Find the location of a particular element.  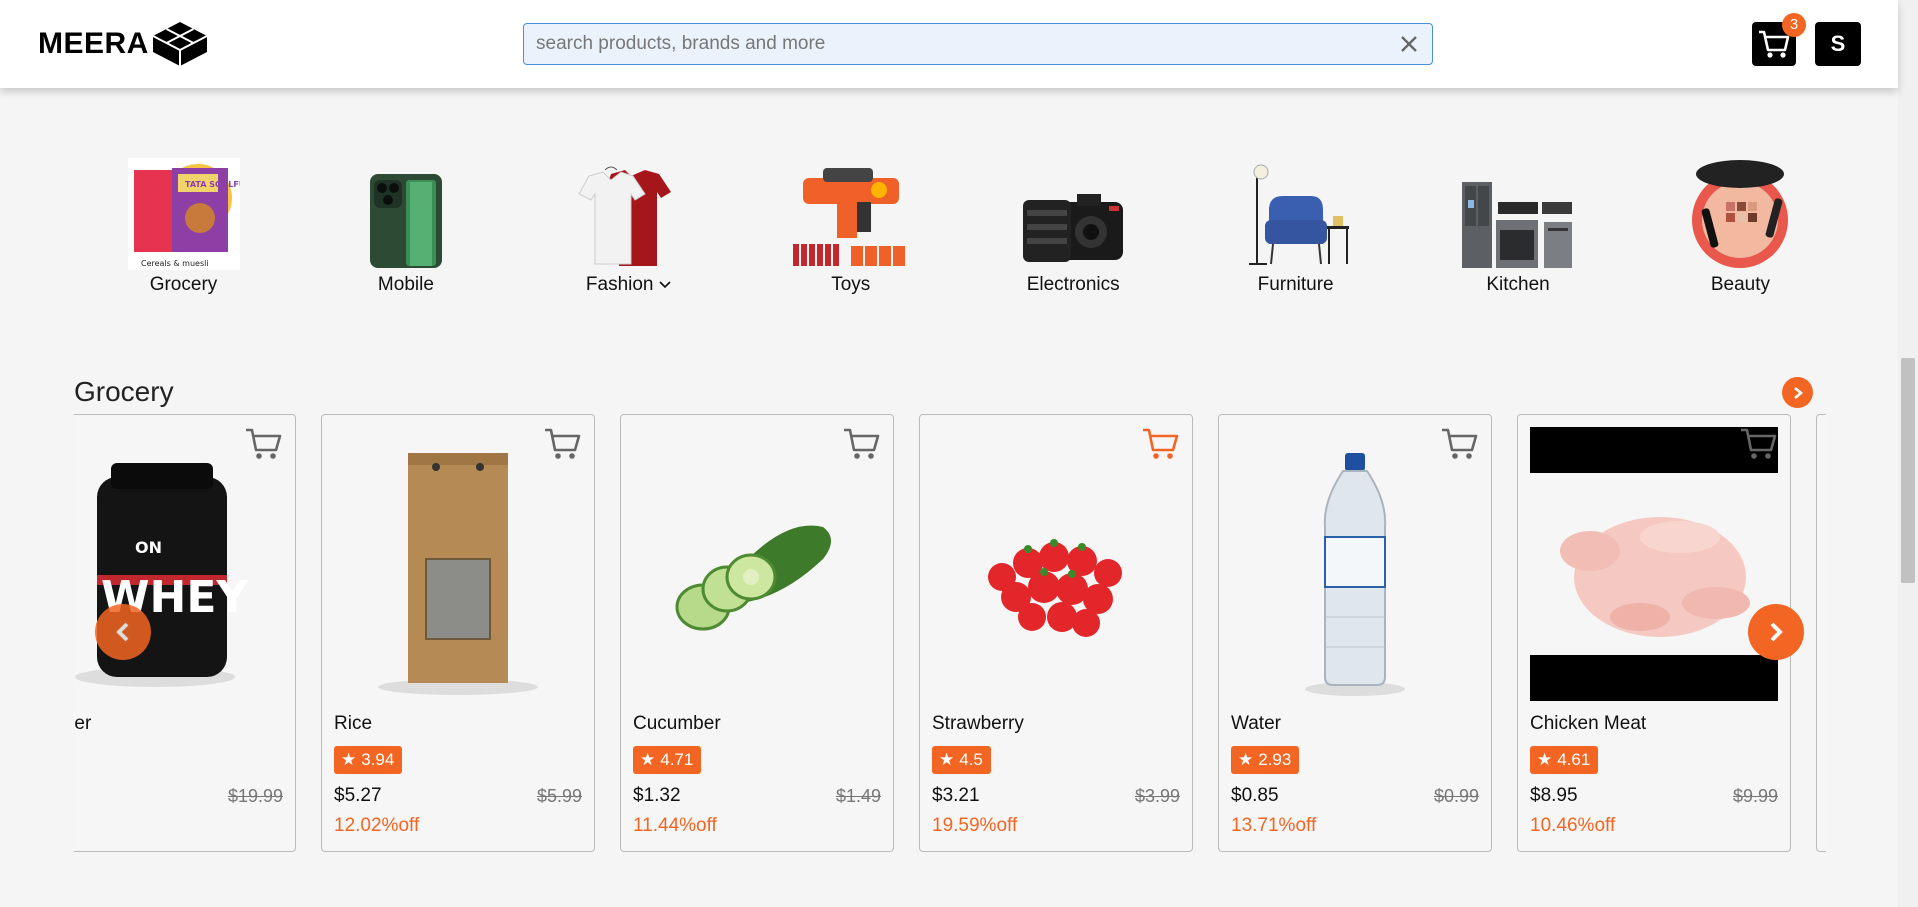

product-card: Strawberry ★ 4.5 $3.21 $3.99 19.59%off is located at coordinates (1056, 633).